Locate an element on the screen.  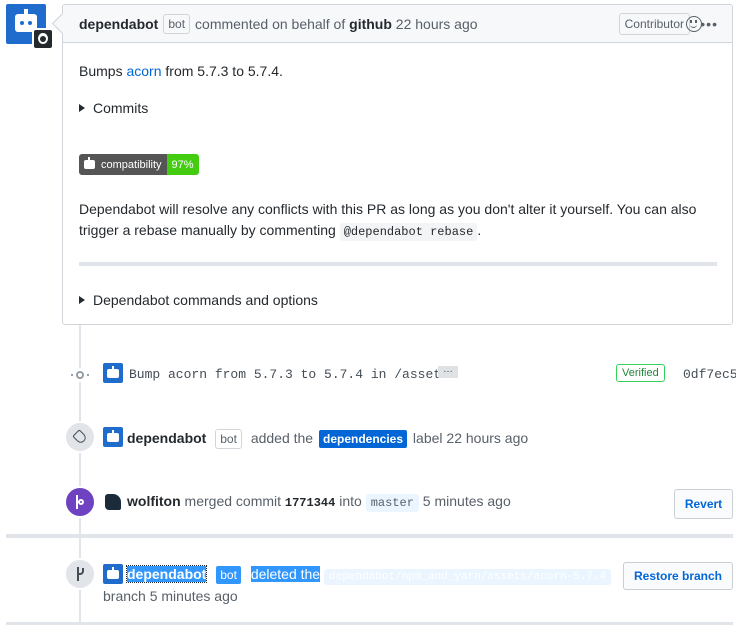
github-icon is located at coordinates (43, 39).